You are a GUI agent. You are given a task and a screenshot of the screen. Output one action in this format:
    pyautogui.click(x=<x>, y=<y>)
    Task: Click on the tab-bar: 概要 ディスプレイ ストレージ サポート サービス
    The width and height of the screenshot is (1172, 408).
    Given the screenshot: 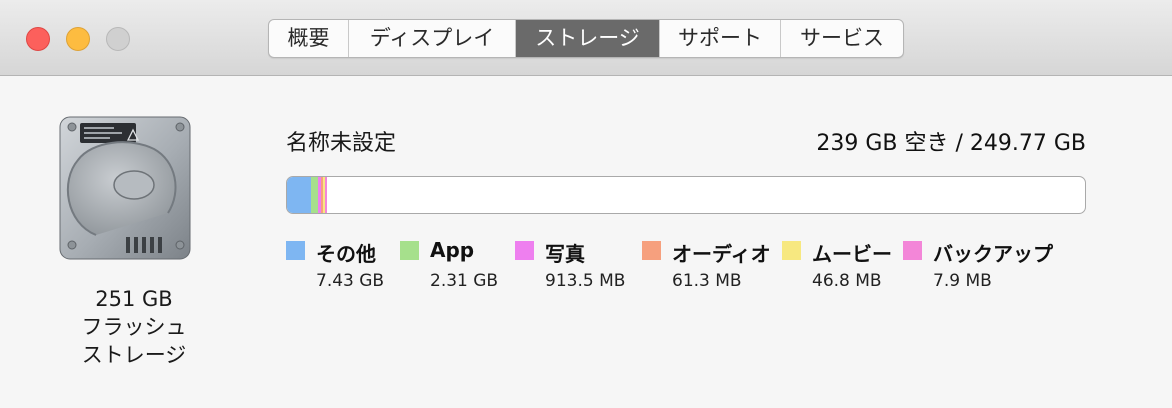 What is the action you would take?
    pyautogui.click(x=586, y=38)
    